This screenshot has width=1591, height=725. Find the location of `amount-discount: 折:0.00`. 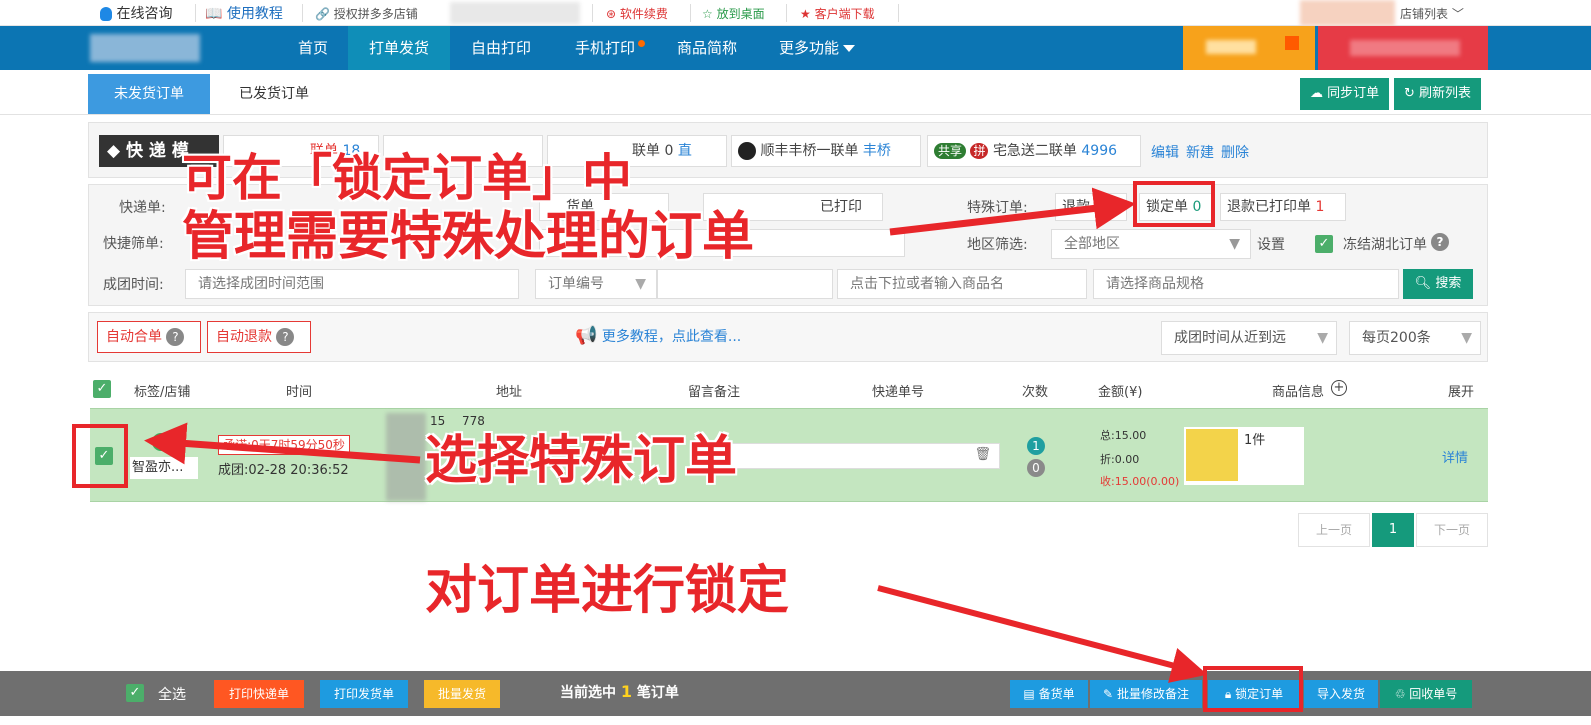

amount-discount: 折:0.00 is located at coordinates (1120, 459).